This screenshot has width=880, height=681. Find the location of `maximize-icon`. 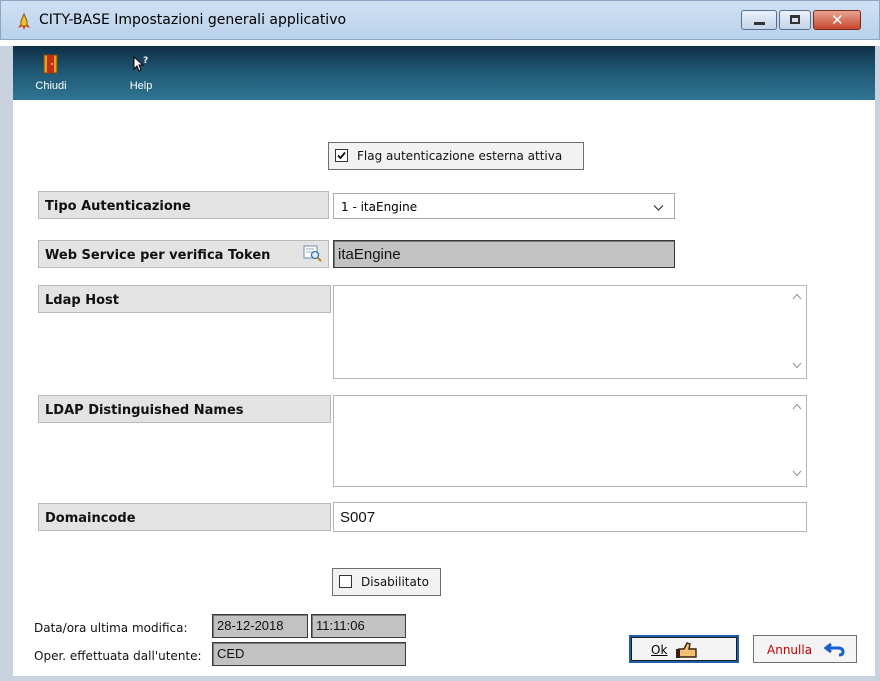

maximize-icon is located at coordinates (795, 19).